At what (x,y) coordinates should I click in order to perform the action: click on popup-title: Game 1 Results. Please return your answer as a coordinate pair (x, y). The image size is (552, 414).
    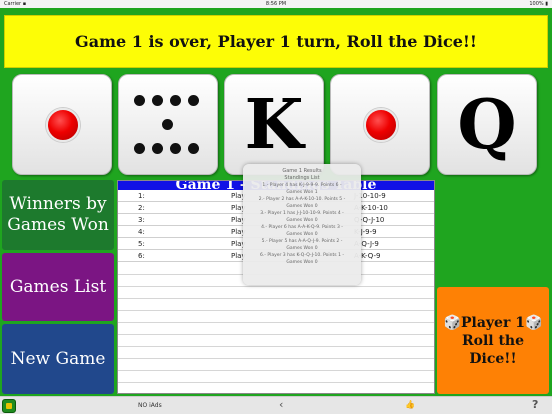
    Looking at the image, I should click on (302, 171).